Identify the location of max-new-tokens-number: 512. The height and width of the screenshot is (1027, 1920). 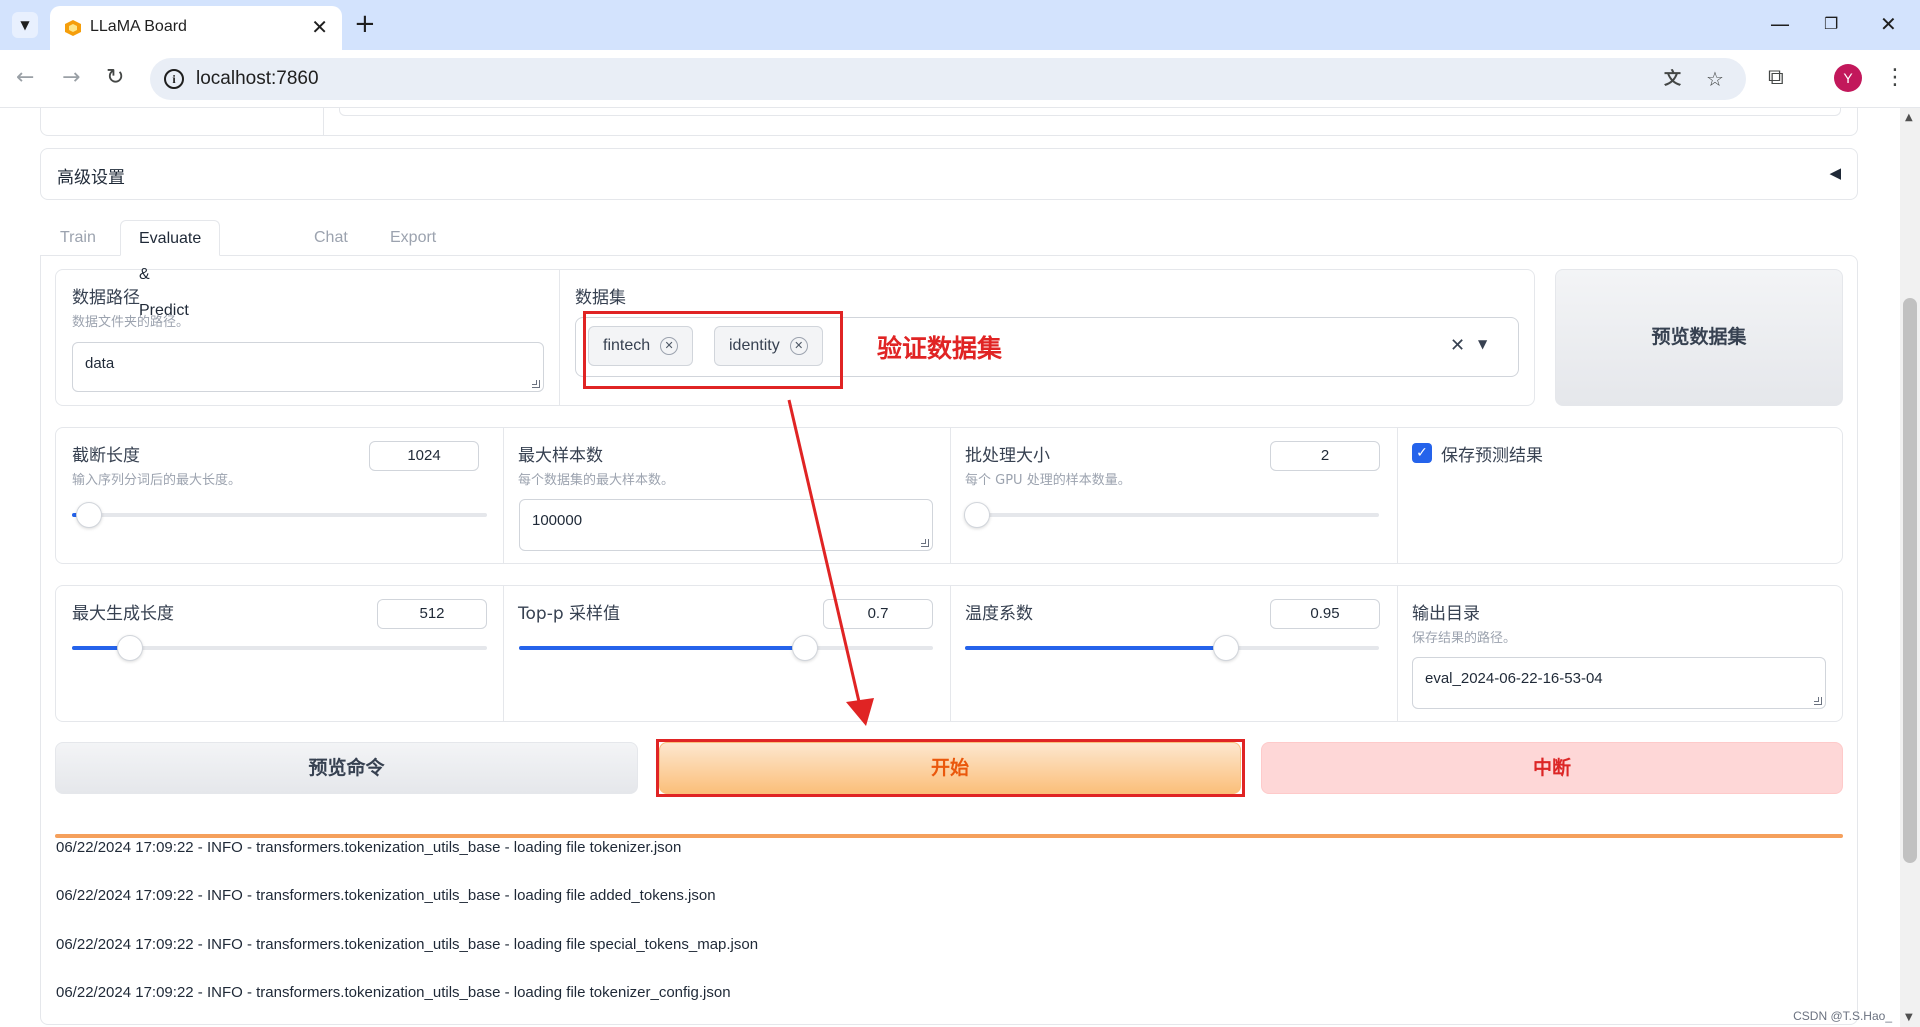
(432, 614).